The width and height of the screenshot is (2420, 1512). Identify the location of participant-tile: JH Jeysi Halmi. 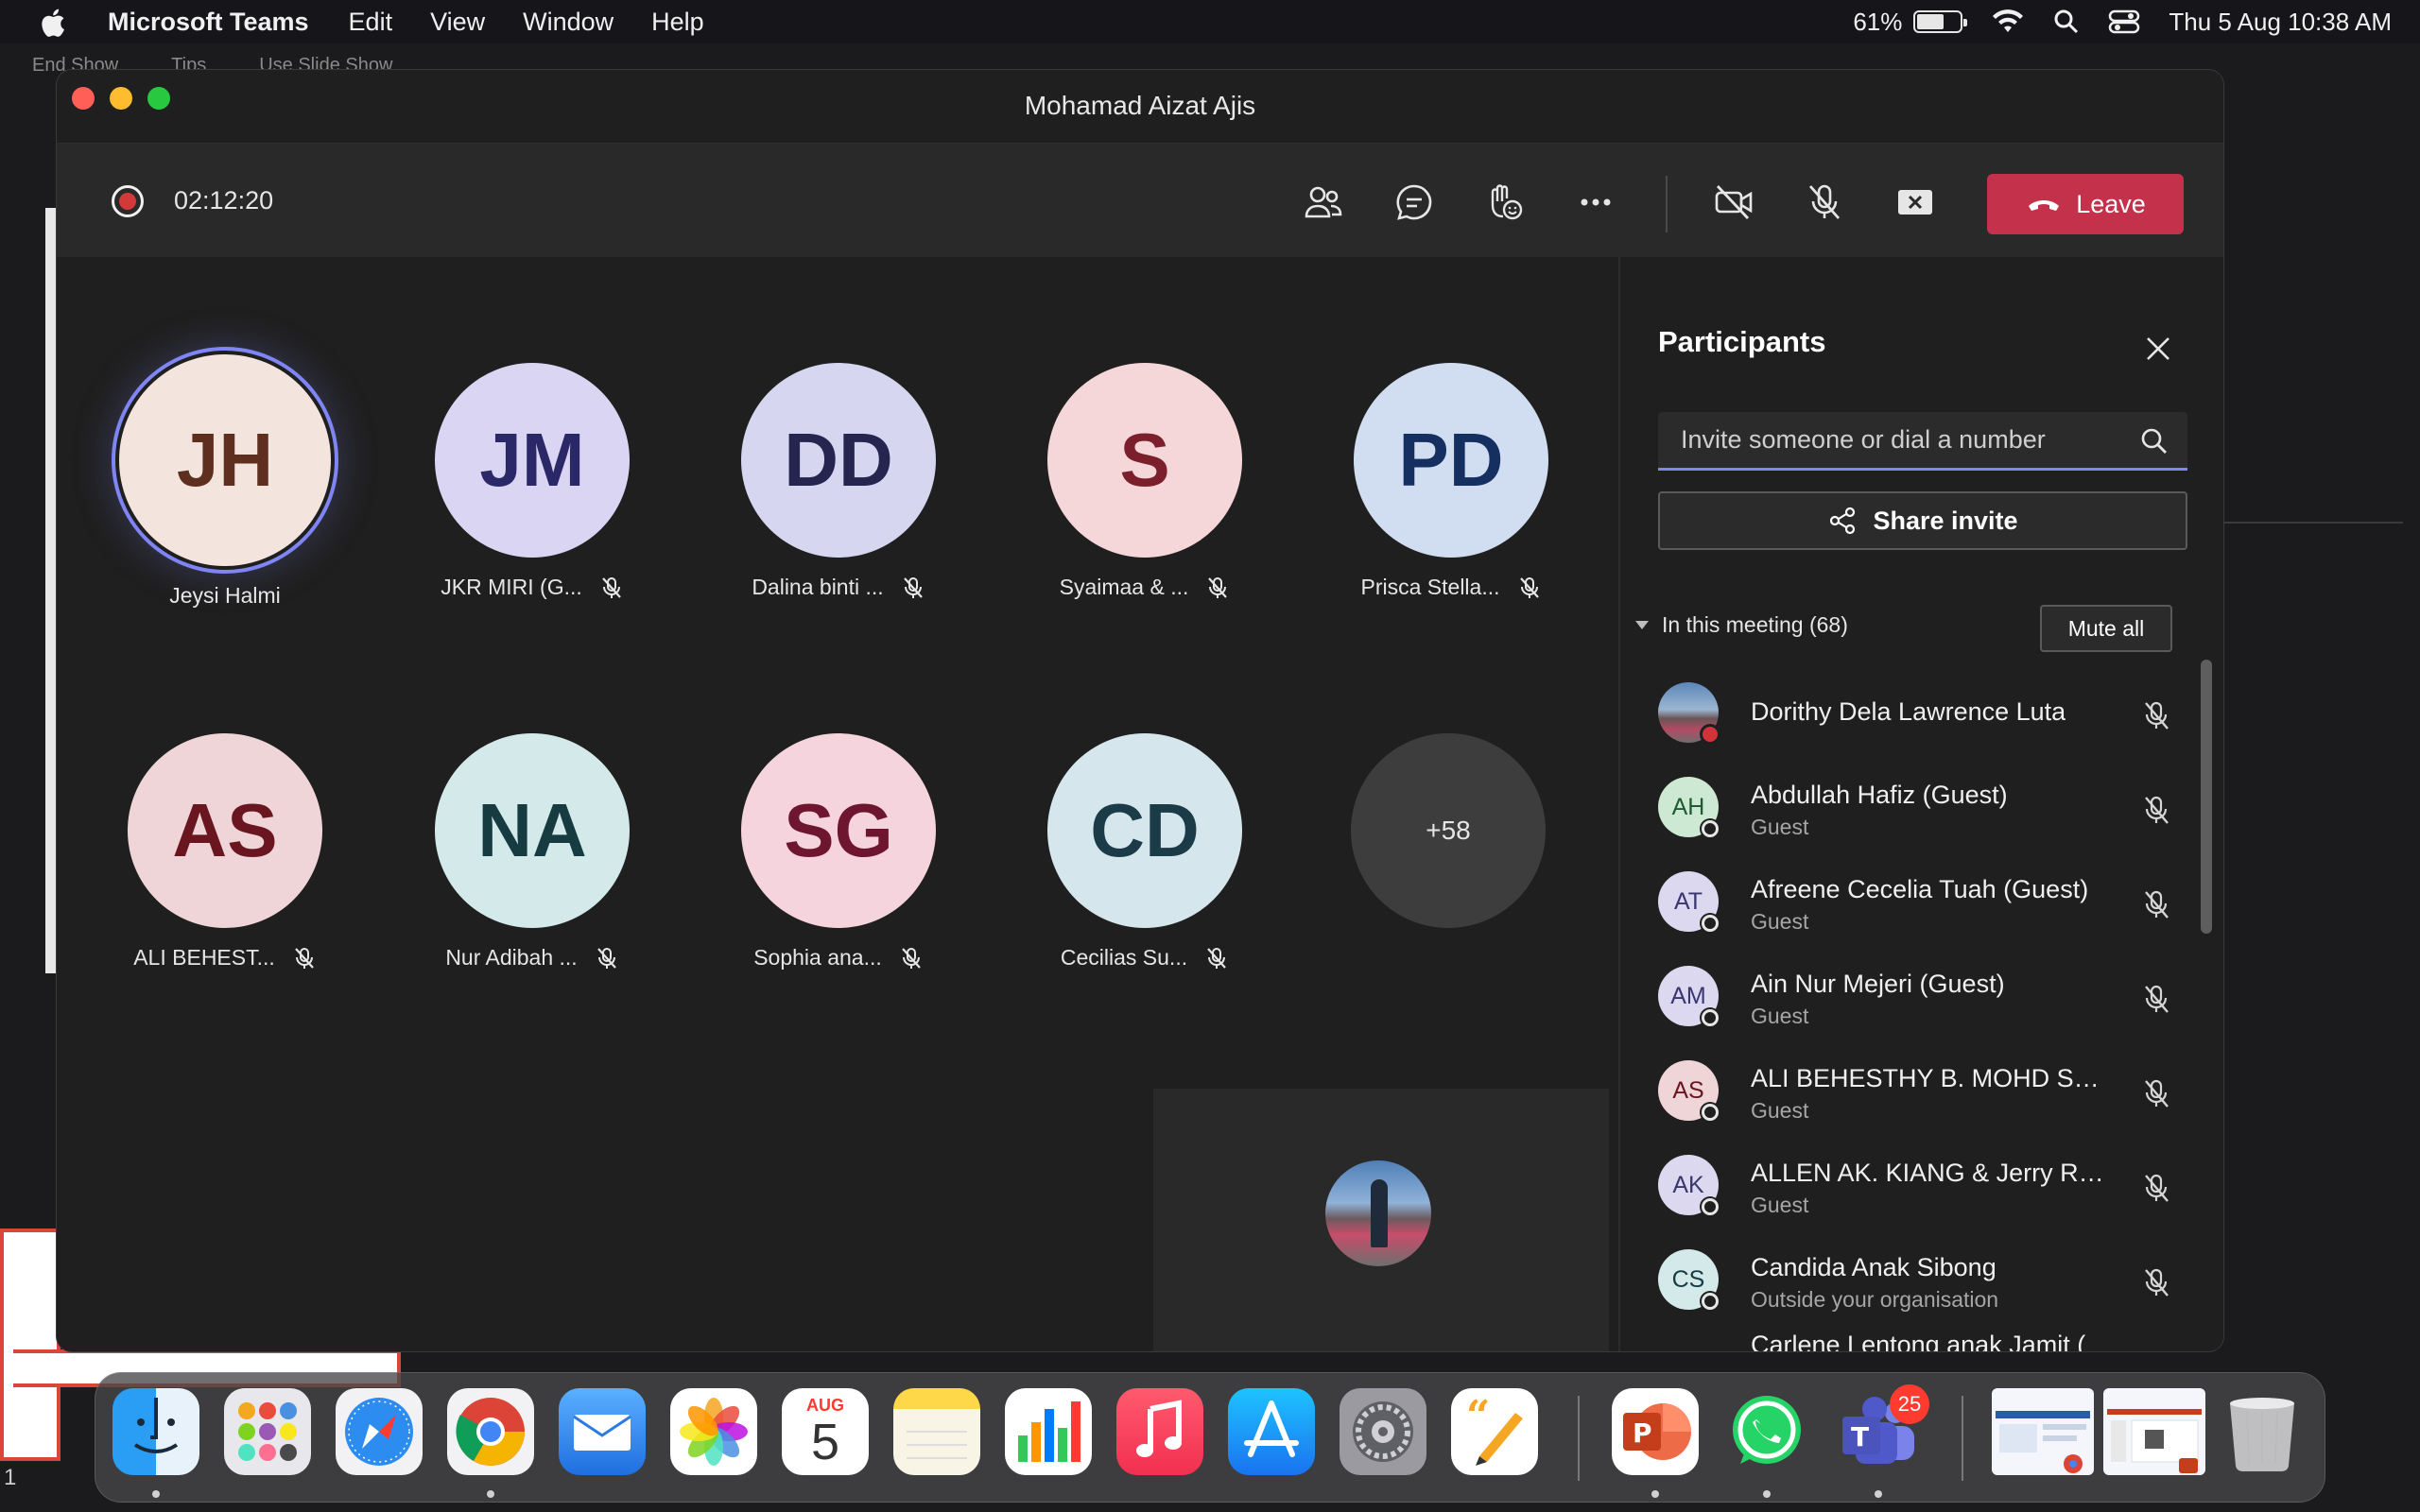
(225, 481).